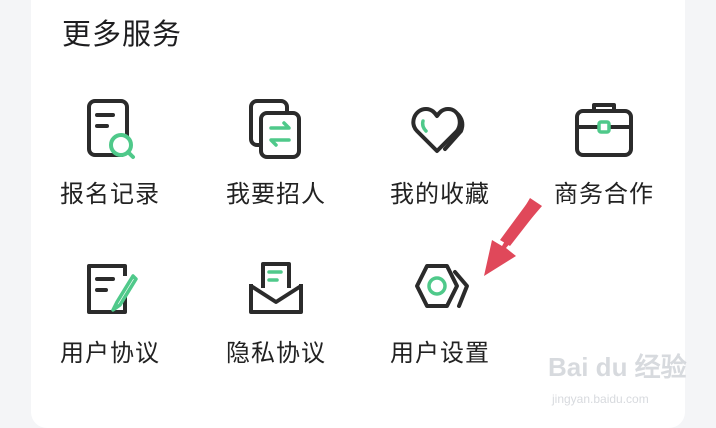 Image resolution: width=716 pixels, height=428 pixels. Describe the element at coordinates (617, 367) in the screenshot. I see `watermark-brand: Bai du 经验` at that location.